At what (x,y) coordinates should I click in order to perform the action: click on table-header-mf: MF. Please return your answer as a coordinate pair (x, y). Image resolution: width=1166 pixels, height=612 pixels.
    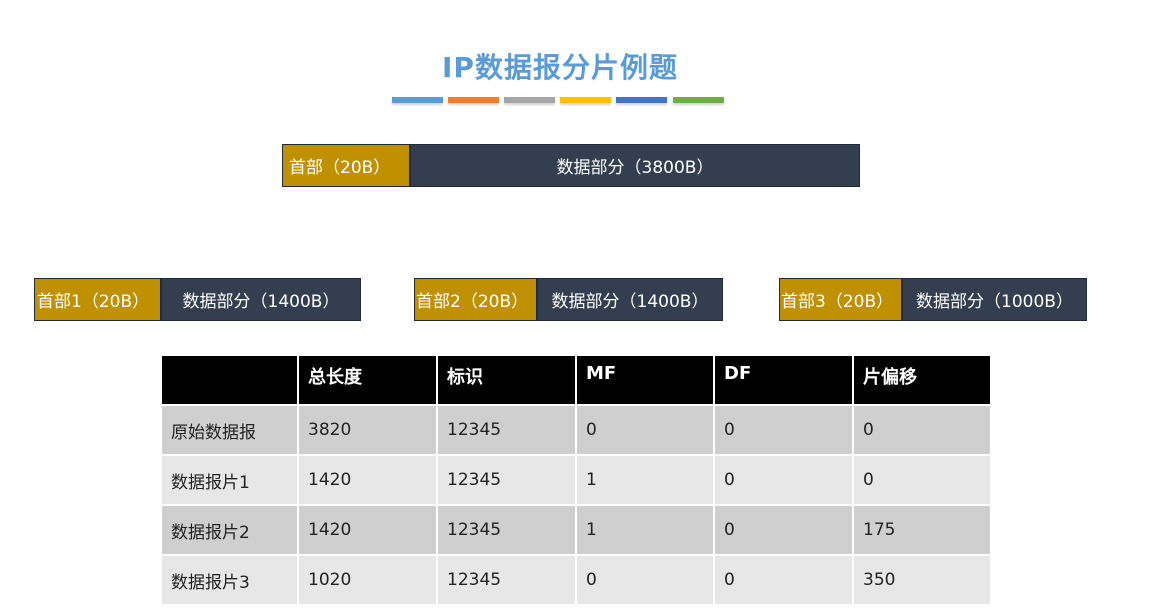
    Looking at the image, I should click on (646, 381).